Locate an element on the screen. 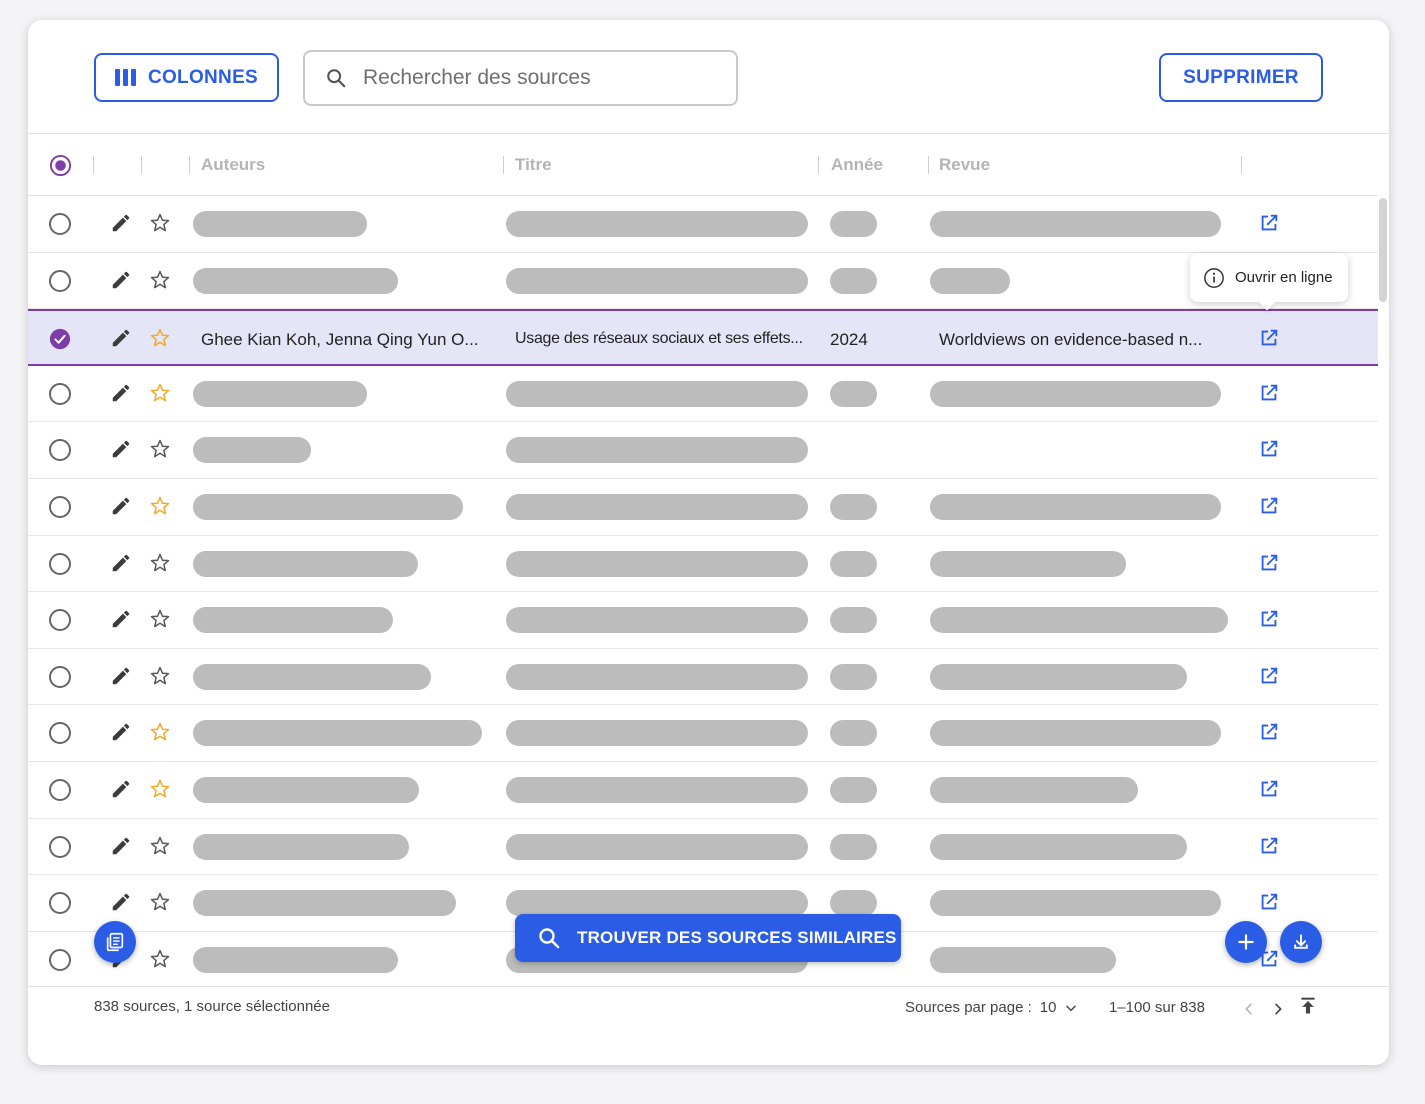 The height and width of the screenshot is (1104, 1425). vertical-scrollbar is located at coordinates (1383, 596).